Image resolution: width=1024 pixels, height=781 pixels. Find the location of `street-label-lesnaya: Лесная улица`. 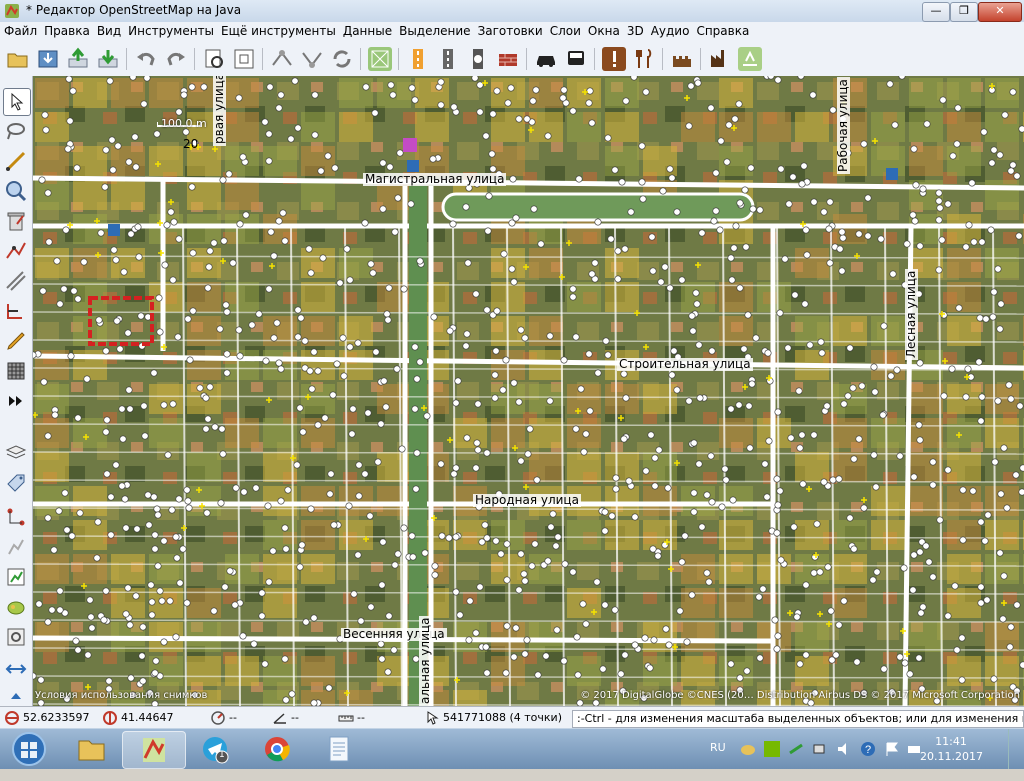

street-label-lesnaya: Лесная улица is located at coordinates (911, 314).